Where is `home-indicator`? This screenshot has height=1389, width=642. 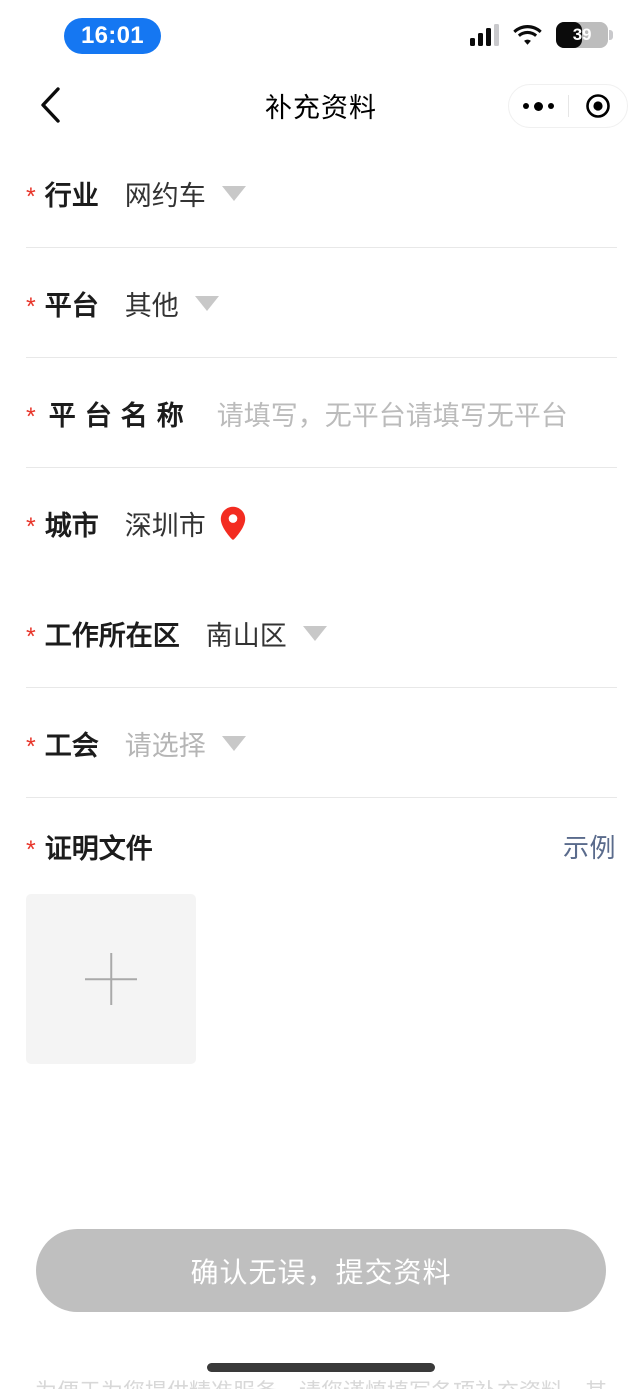 home-indicator is located at coordinates (321, 1367).